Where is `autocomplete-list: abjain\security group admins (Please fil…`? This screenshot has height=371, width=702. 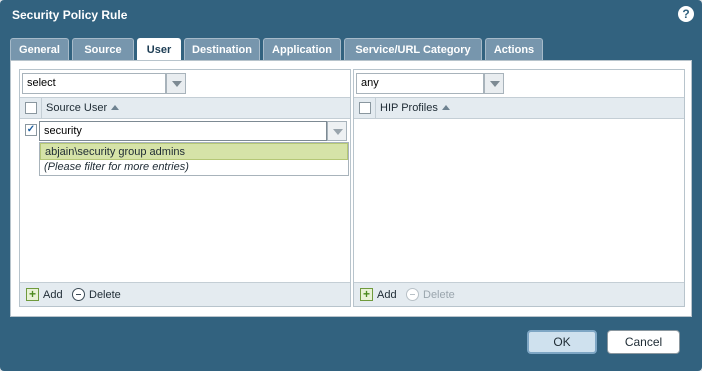
autocomplete-list: abjain\security group admins (Please fil… is located at coordinates (194, 159).